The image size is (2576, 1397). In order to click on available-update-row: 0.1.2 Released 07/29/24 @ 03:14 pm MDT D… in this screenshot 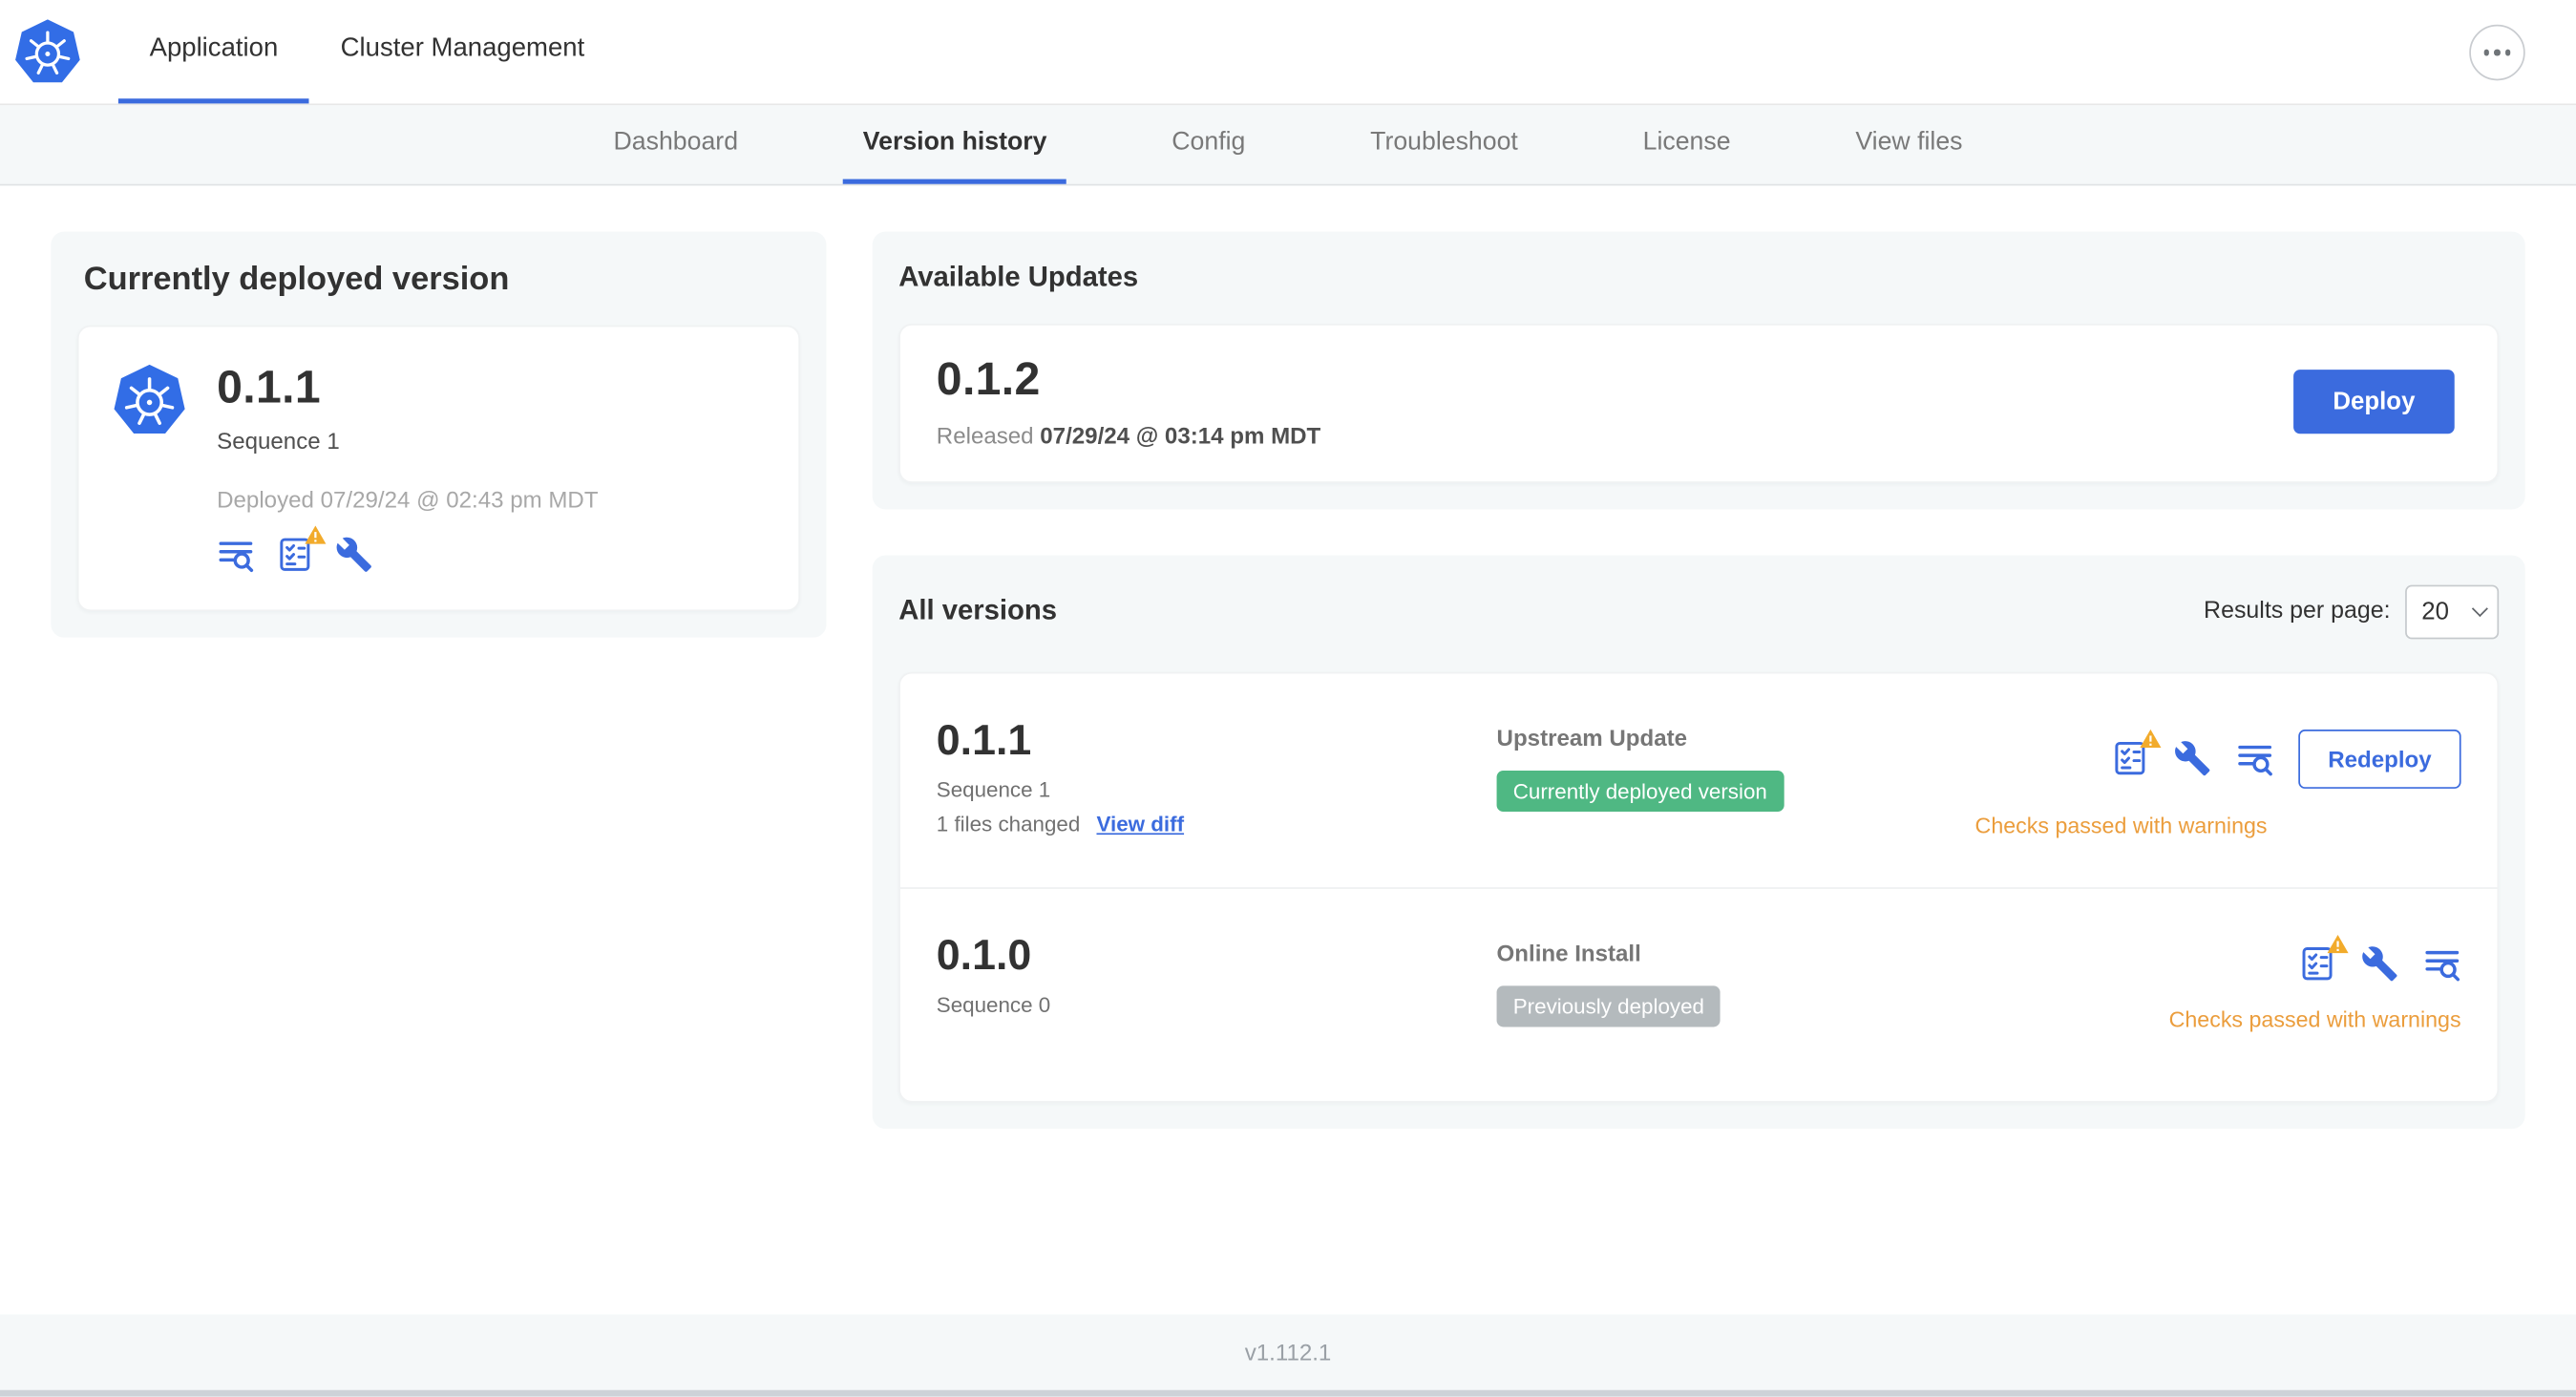, I will do `click(1699, 403)`.